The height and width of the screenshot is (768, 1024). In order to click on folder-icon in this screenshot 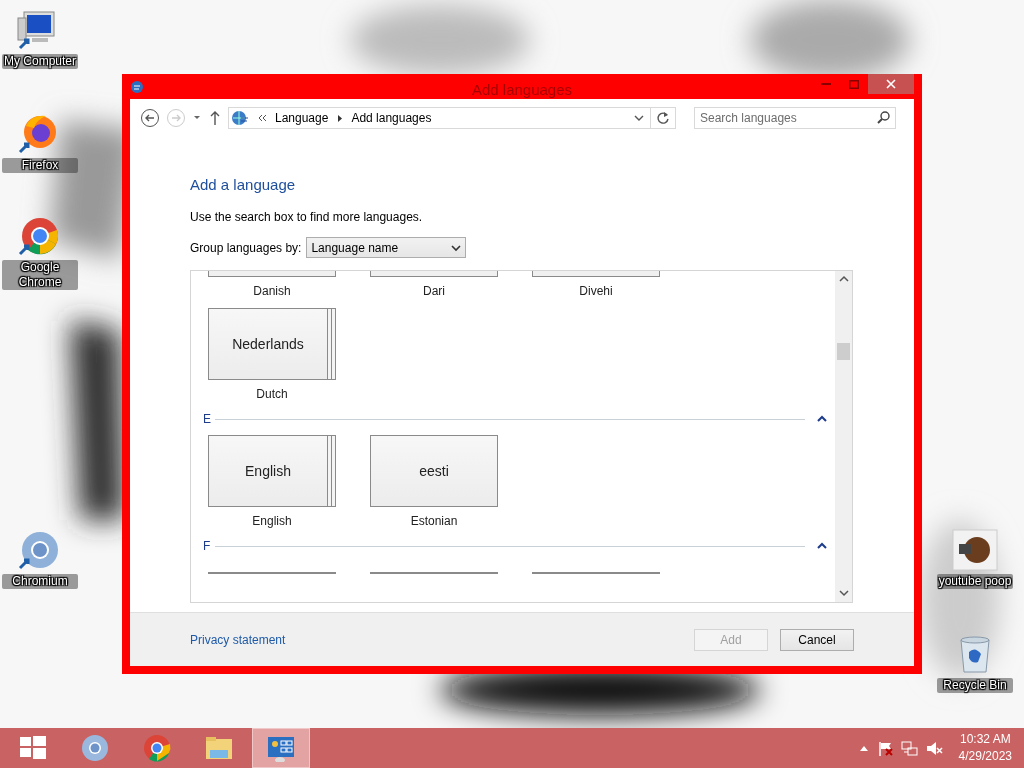, I will do `click(219, 748)`.